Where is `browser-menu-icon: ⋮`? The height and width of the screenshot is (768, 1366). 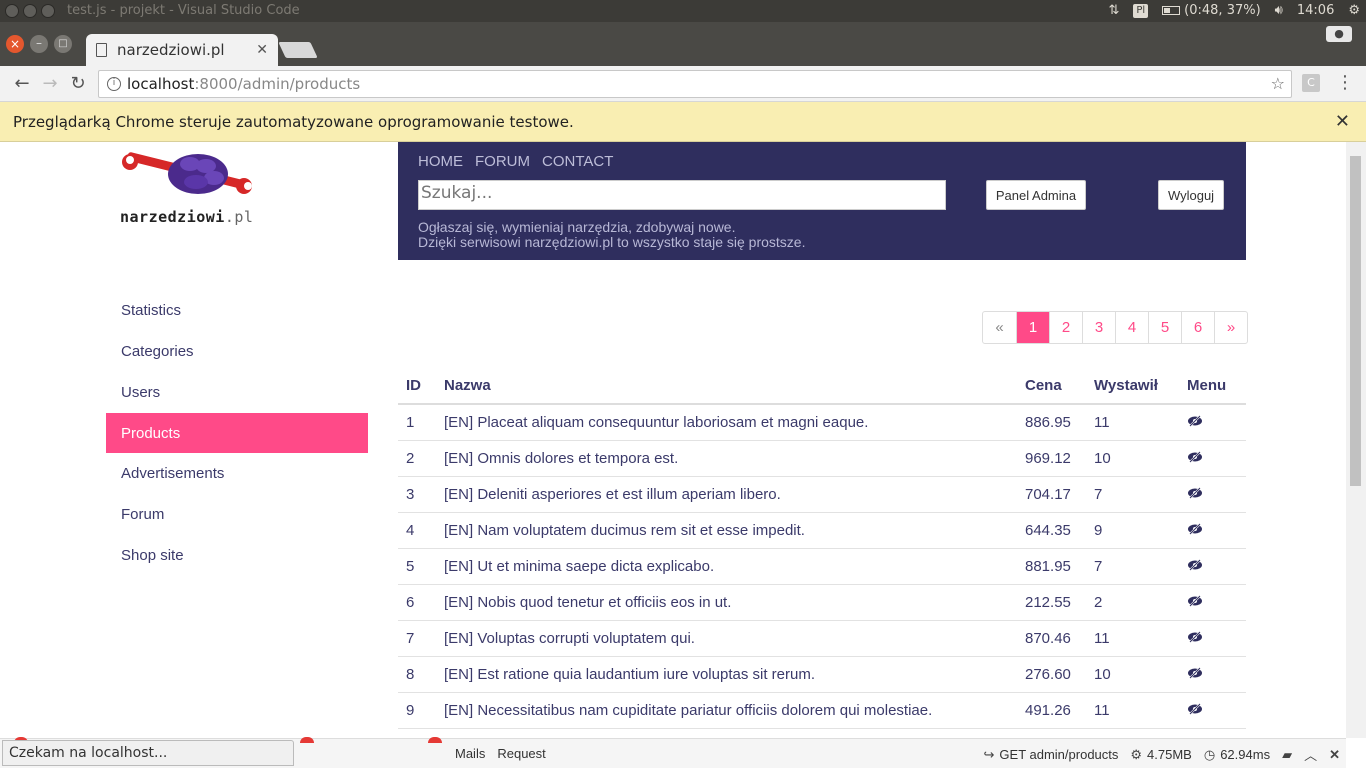
browser-menu-icon: ⋮ is located at coordinates (1345, 82).